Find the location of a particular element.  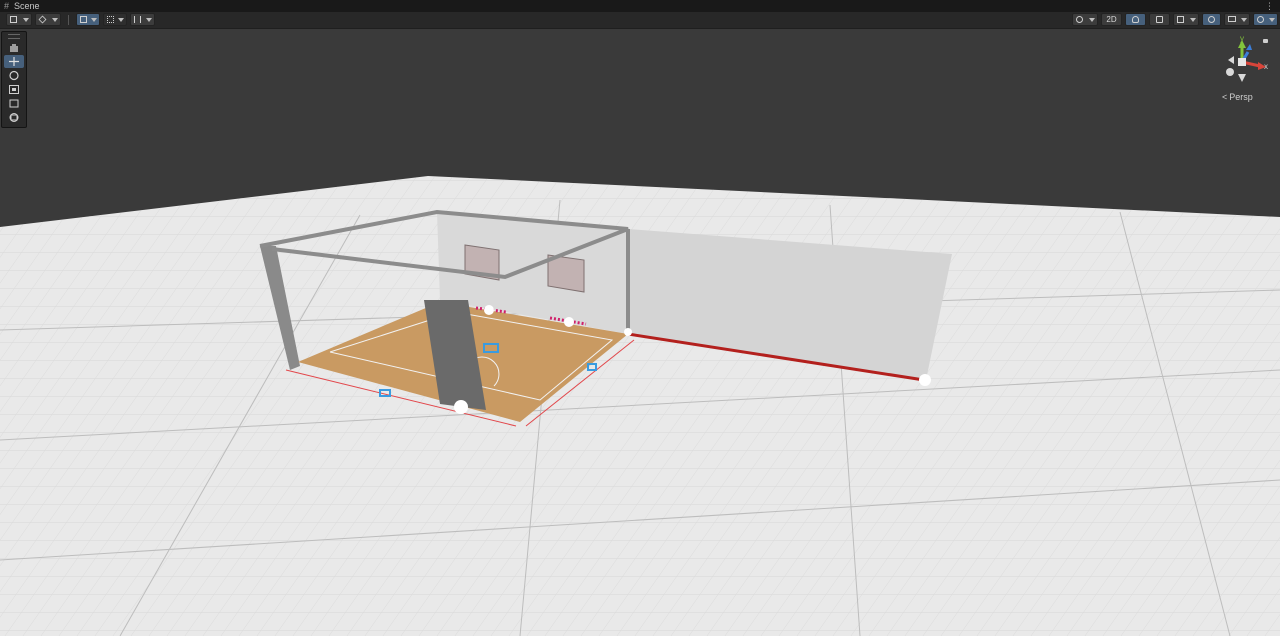

draw-mode-icon is located at coordinates (13, 19).